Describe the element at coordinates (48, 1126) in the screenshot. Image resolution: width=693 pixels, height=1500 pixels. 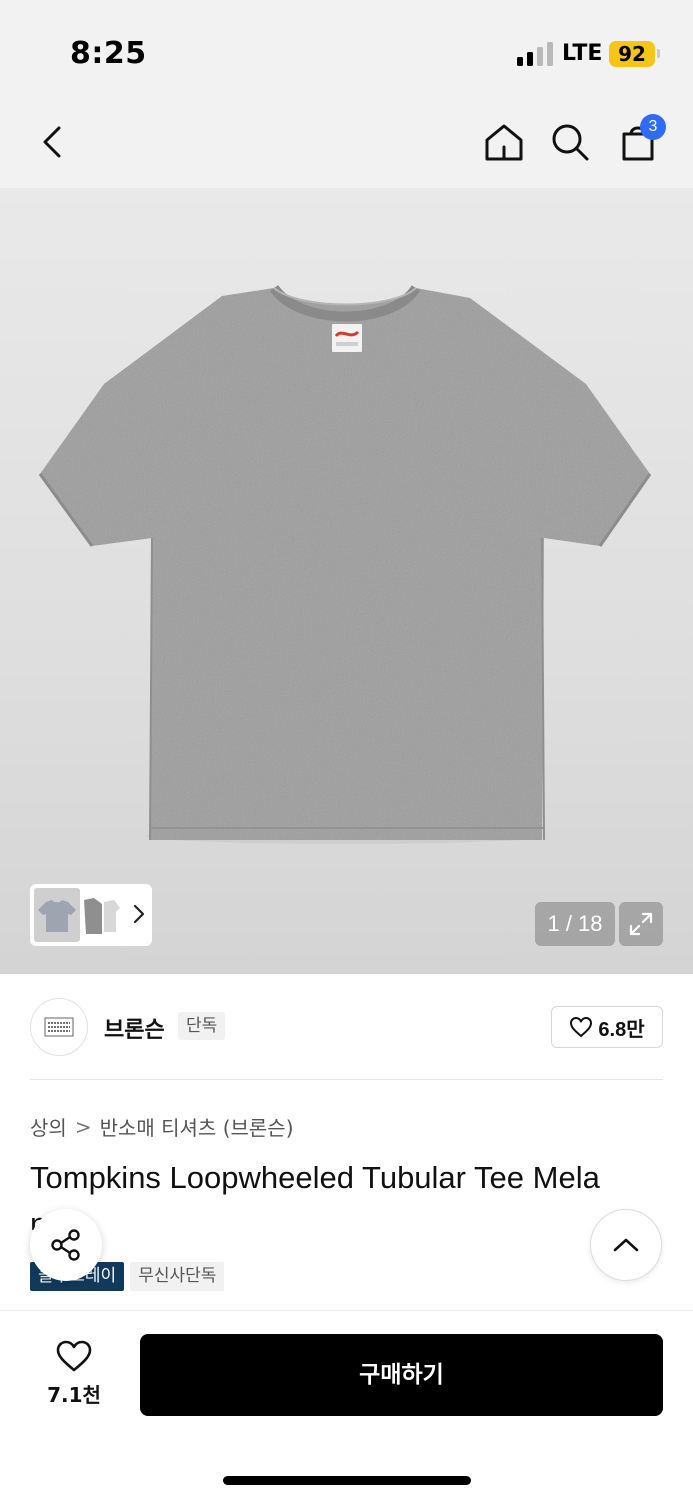
I see `breadcrumb-category: 상의` at that location.